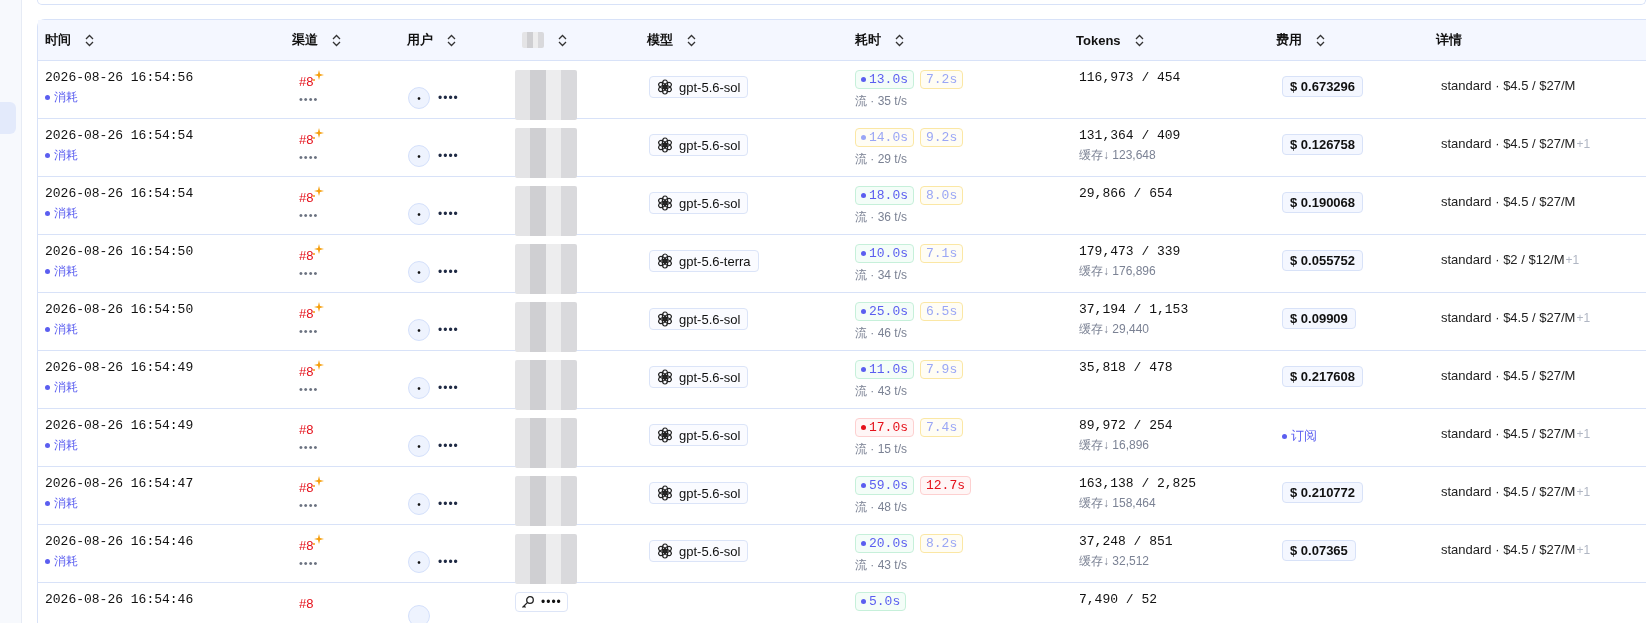 Image resolution: width=1646 pixels, height=623 pixels. I want to click on cost-amount: $ 0.673296, so click(1323, 86).